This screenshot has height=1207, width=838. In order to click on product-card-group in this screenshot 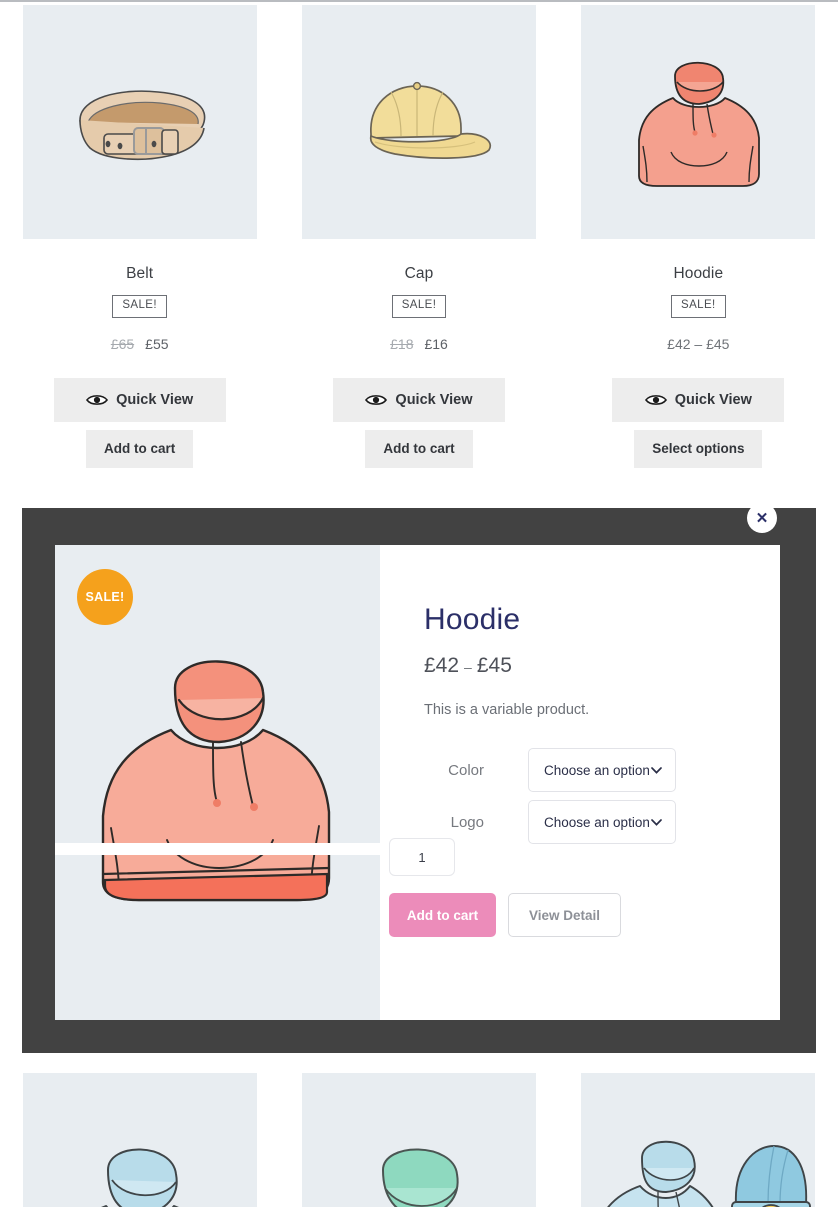, I will do `click(698, 1140)`.